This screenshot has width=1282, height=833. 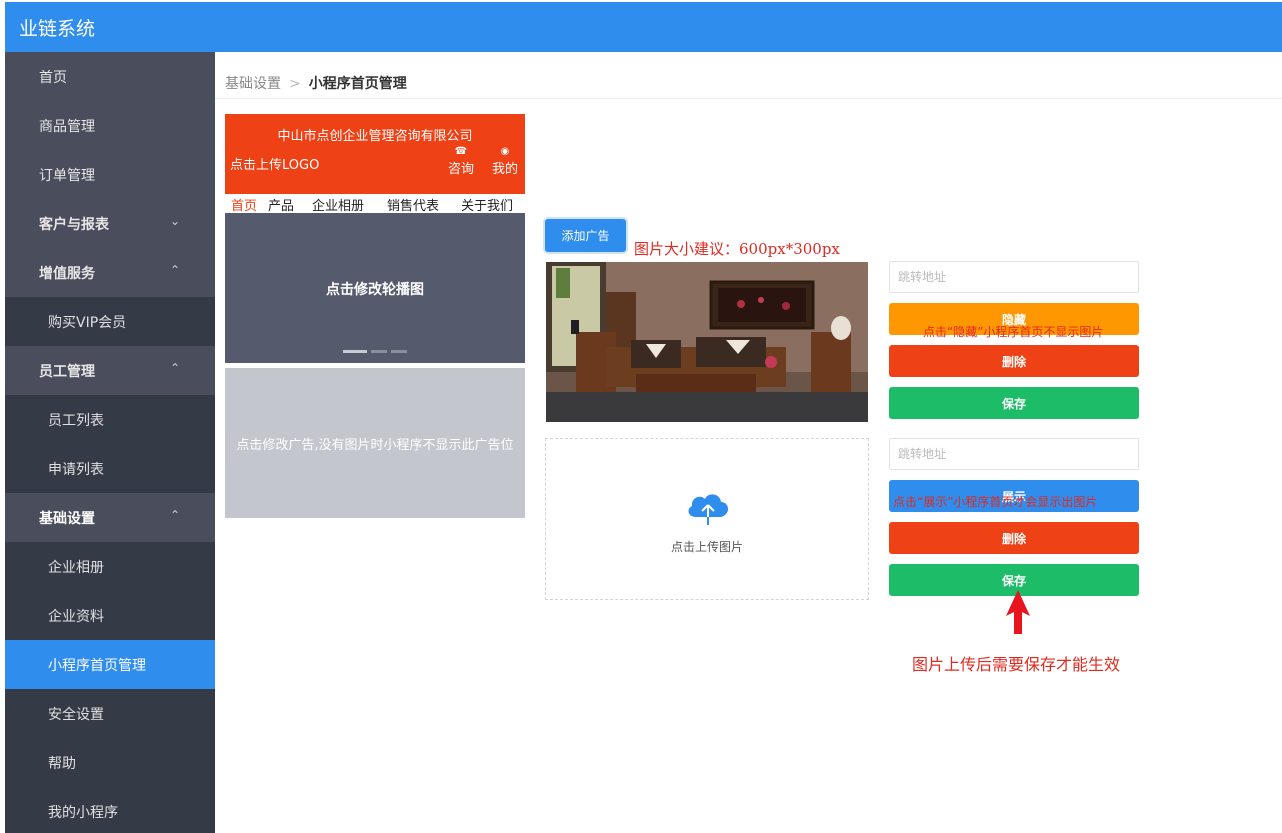 What do you see at coordinates (708, 509) in the screenshot?
I see `cloud-upload-icon` at bounding box center [708, 509].